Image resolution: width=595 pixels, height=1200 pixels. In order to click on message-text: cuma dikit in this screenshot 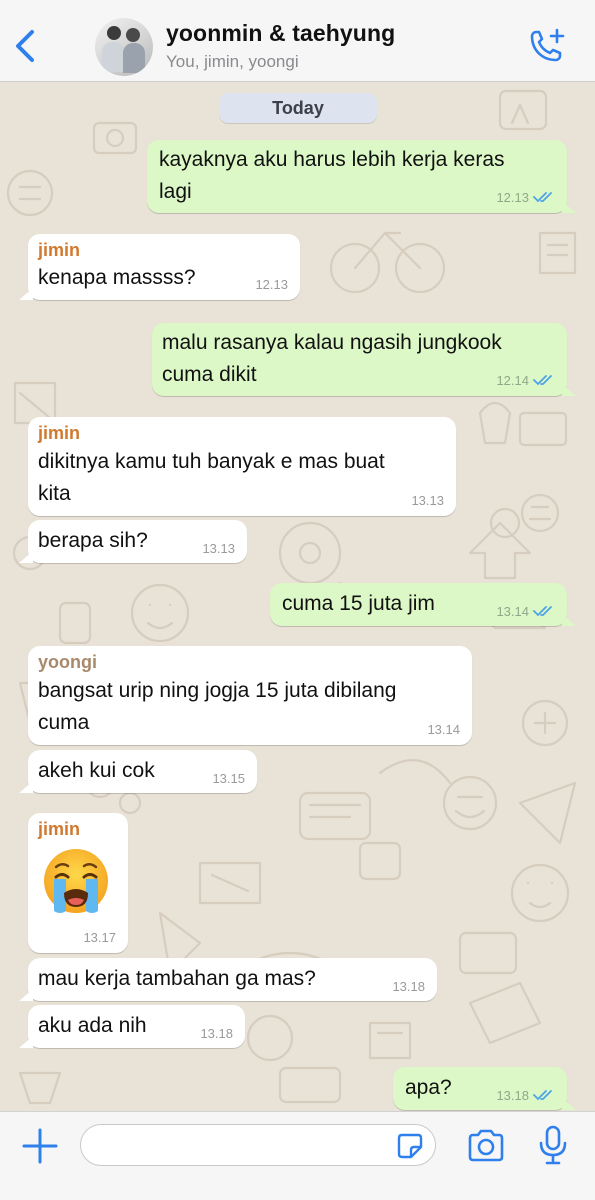, I will do `click(209, 374)`.